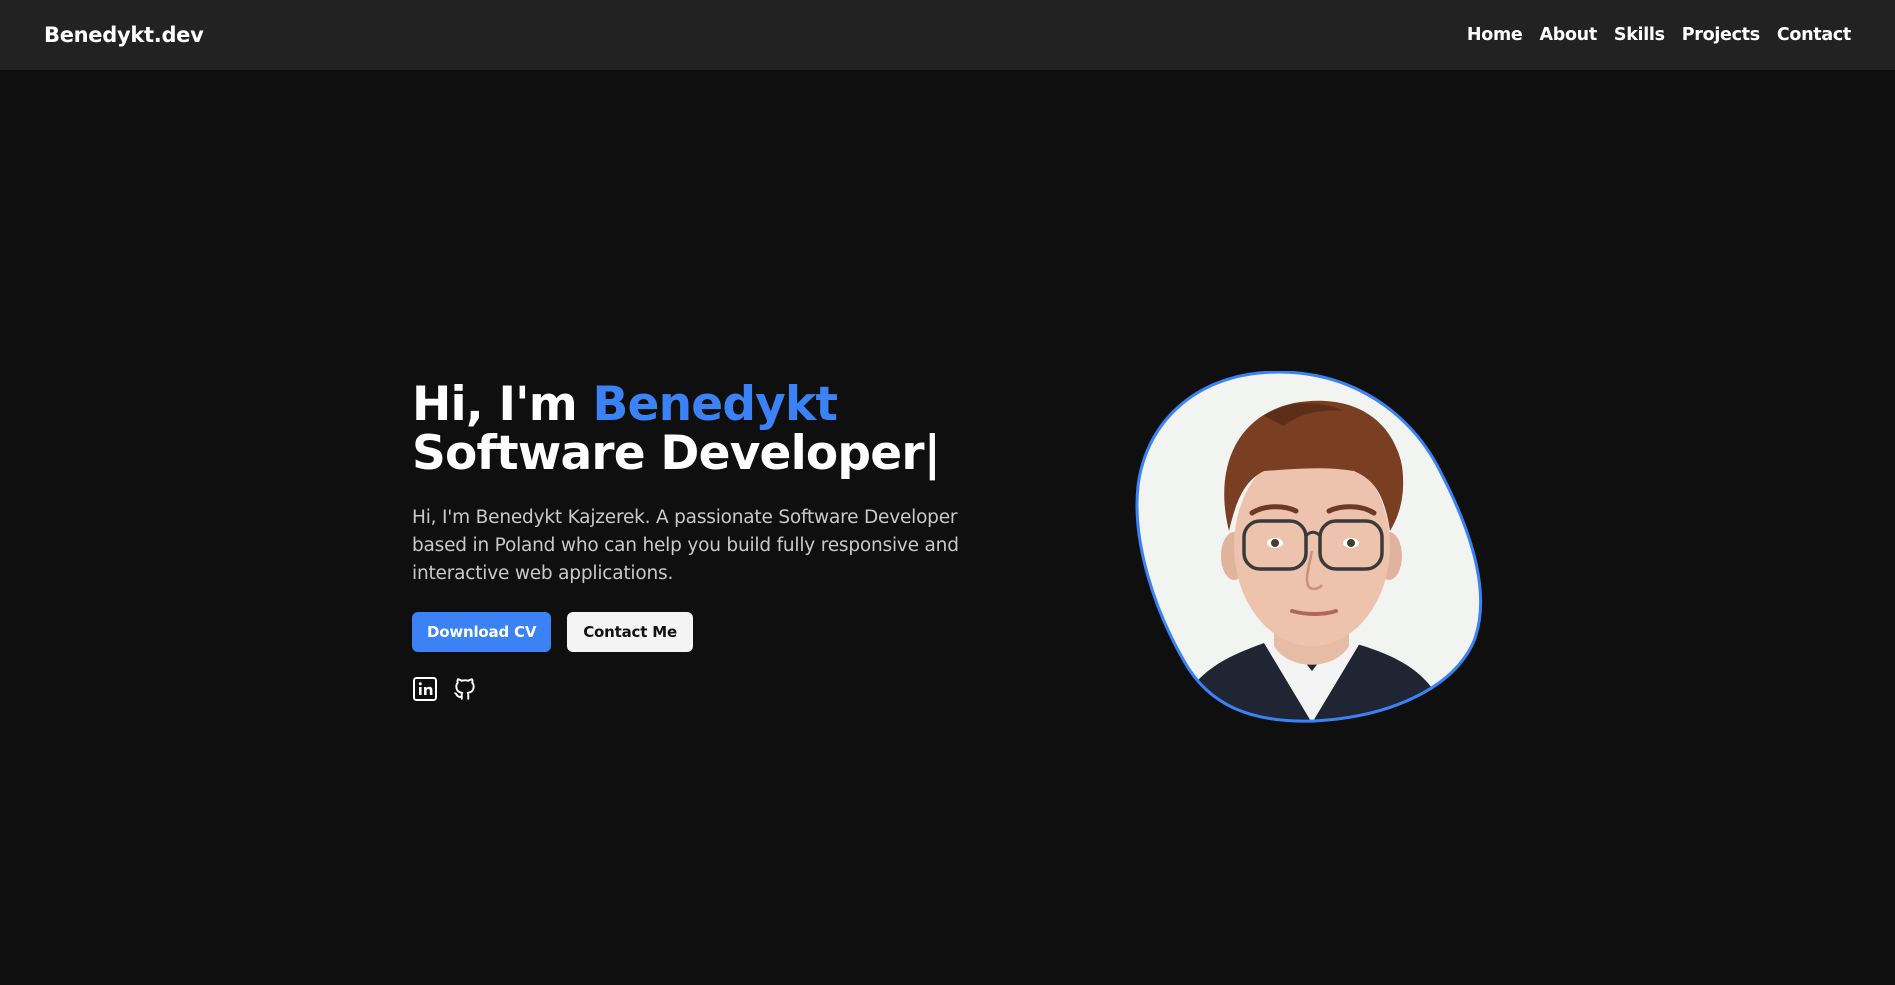  I want to click on download-cv-button: Download CV, so click(482, 632).